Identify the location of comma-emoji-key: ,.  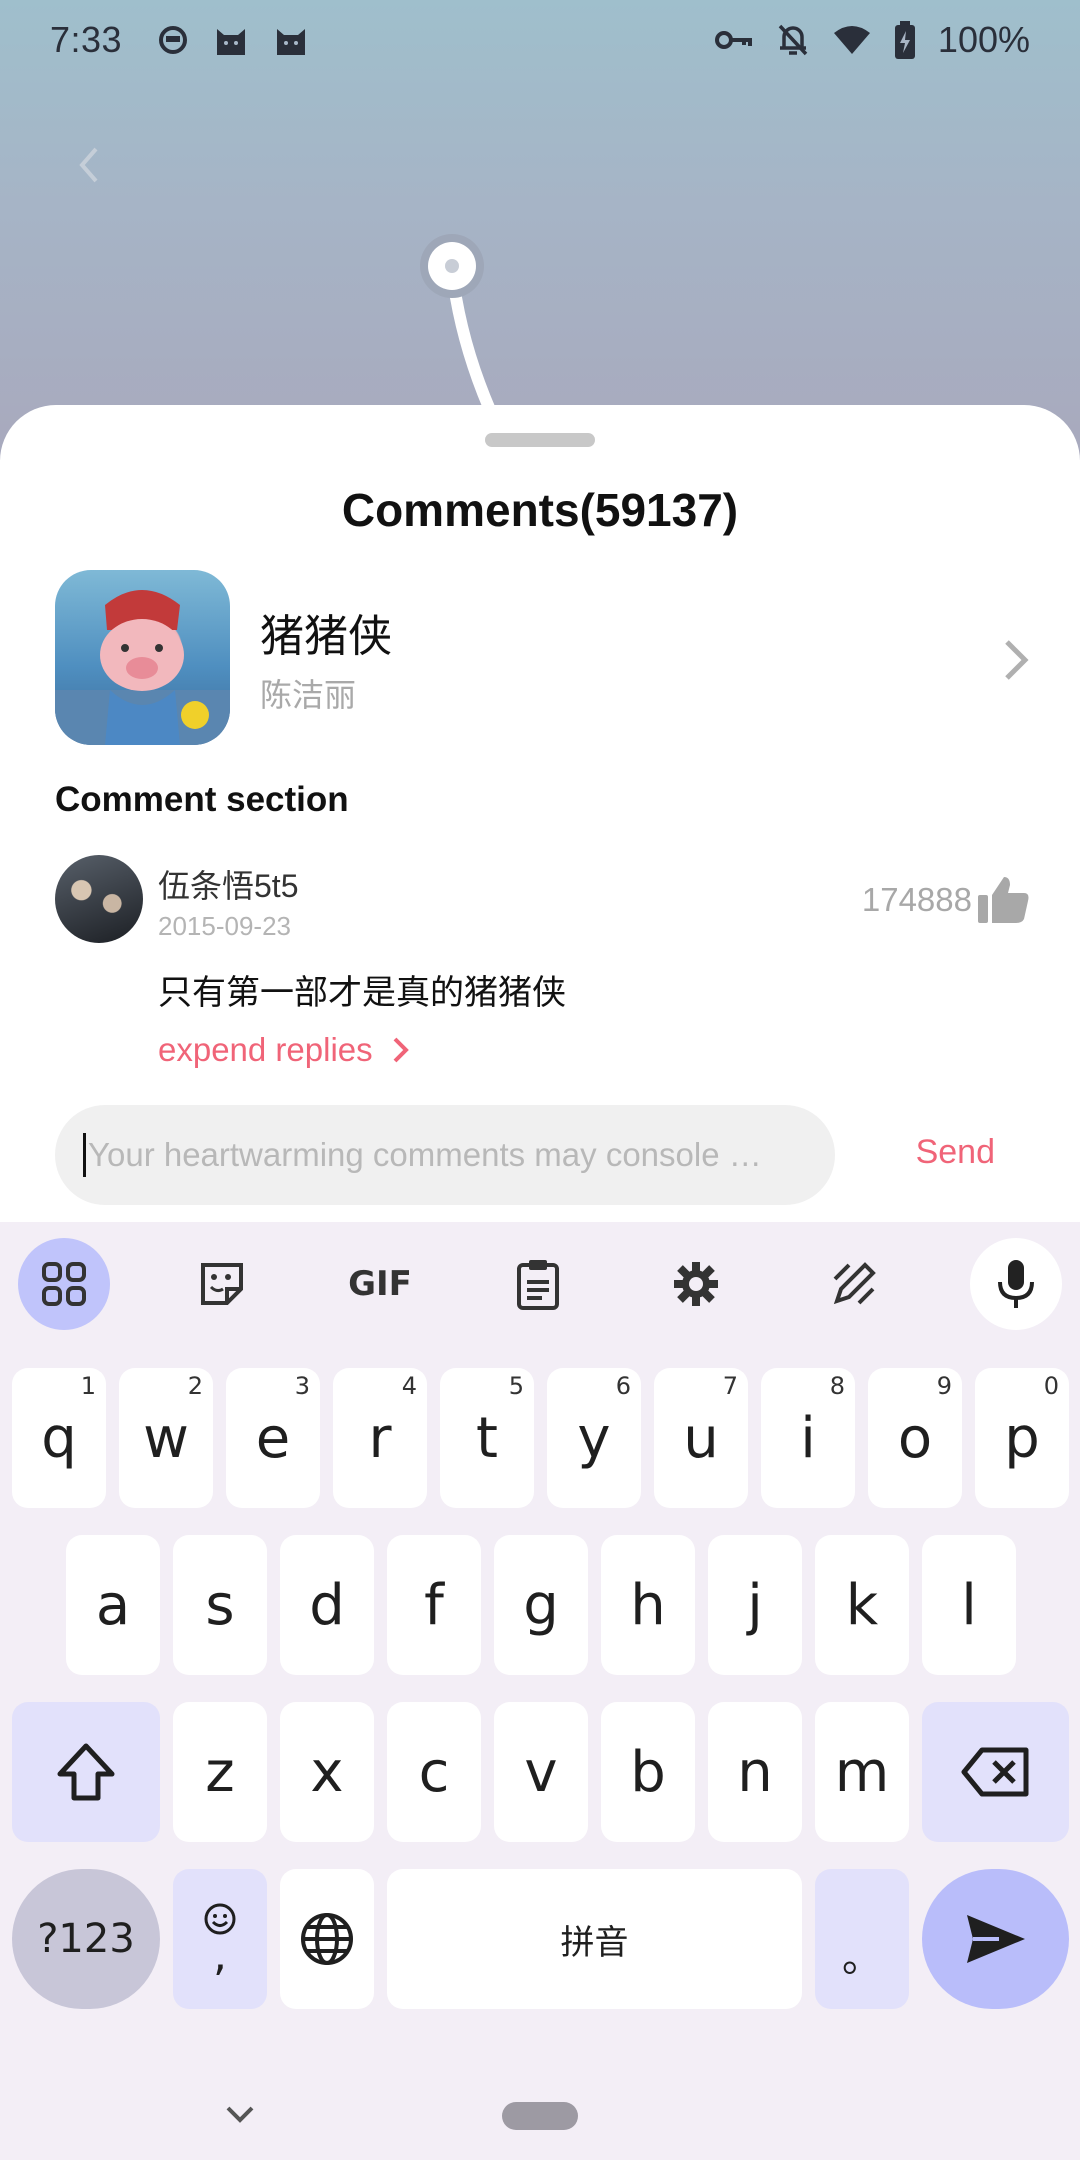
(220, 1939).